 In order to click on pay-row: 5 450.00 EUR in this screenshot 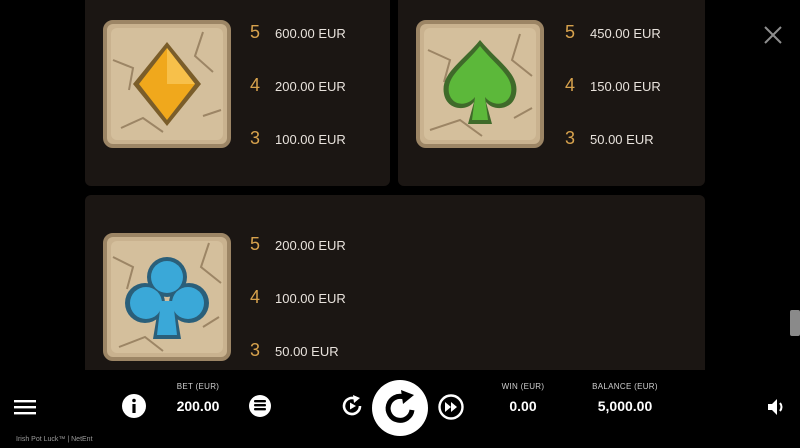, I will do `click(613, 32)`.